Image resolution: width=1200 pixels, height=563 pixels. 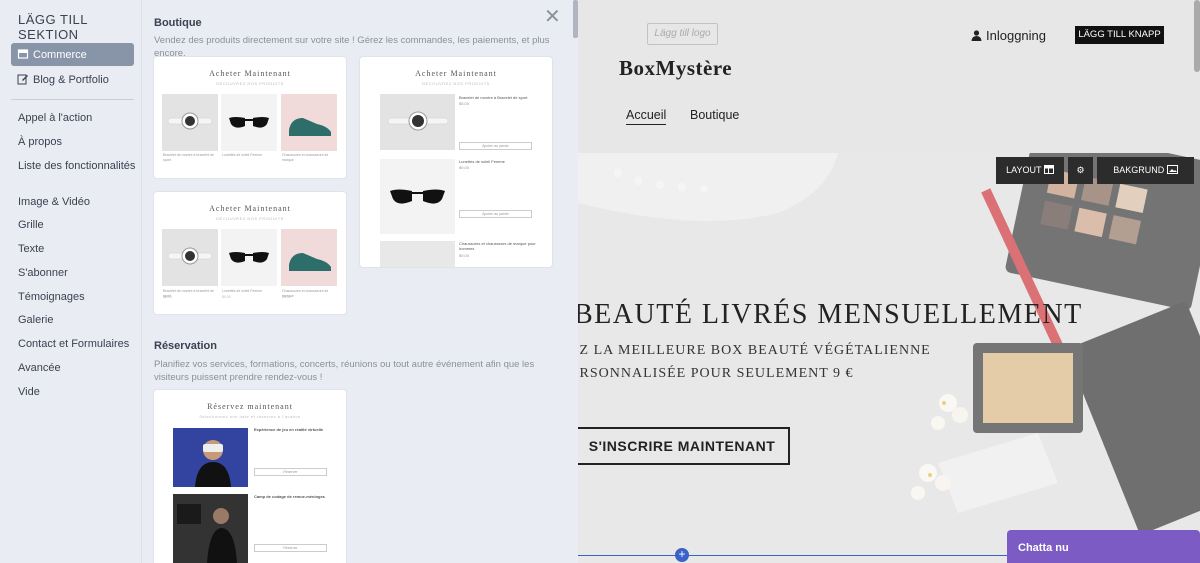 What do you see at coordinates (754, 351) in the screenshot?
I see `hero-subline-1: EZ LA MEILLEURE BOX BEAUTÉ VÉGÉTALIENNE` at bounding box center [754, 351].